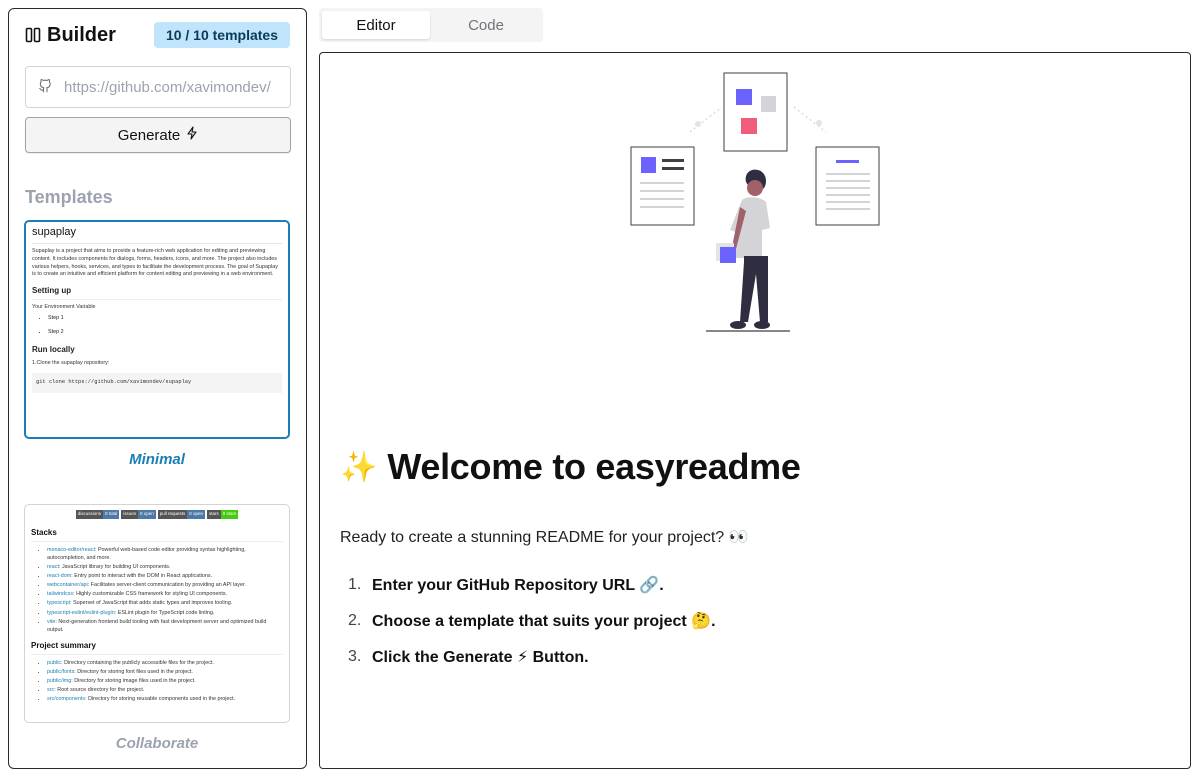  I want to click on github-icon, so click(46, 87).